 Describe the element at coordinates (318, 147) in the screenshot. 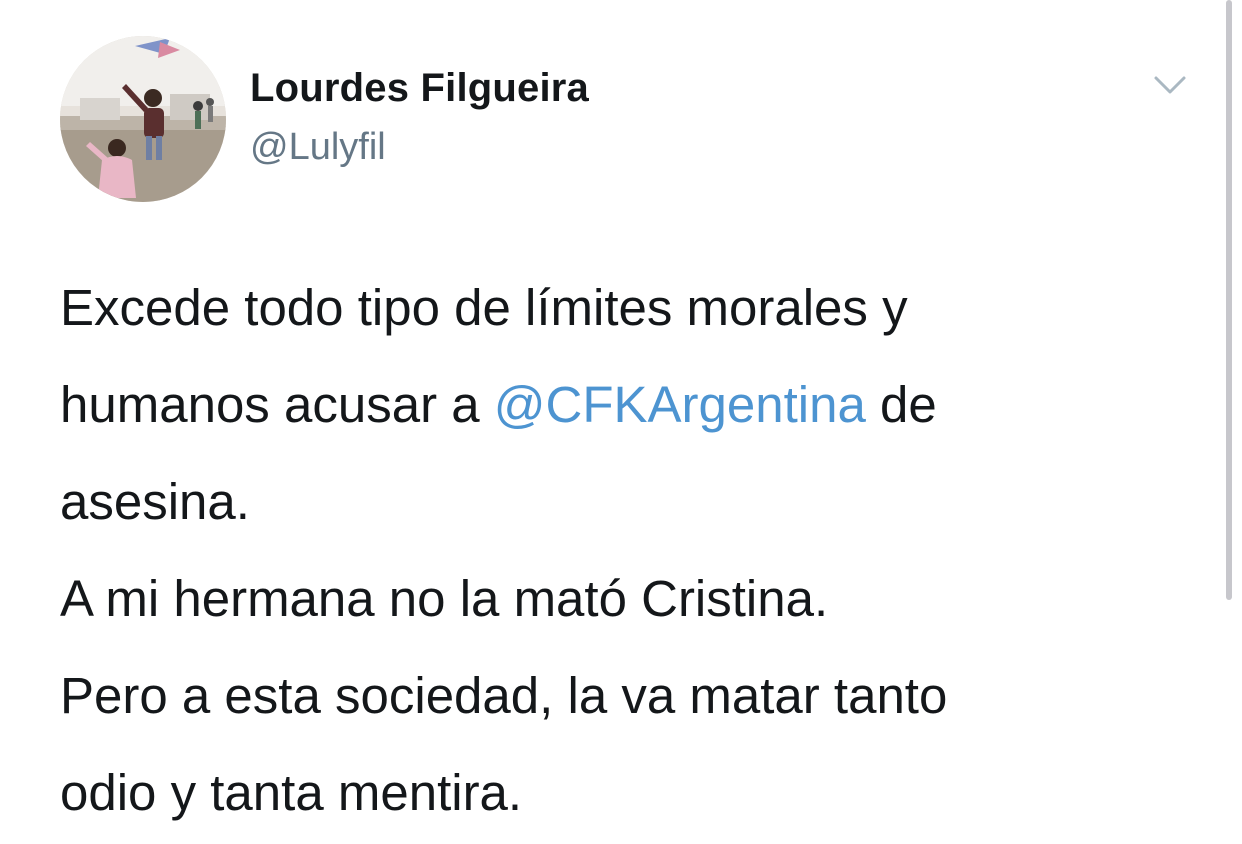

I see `user-handle: @Lulyfil` at that location.